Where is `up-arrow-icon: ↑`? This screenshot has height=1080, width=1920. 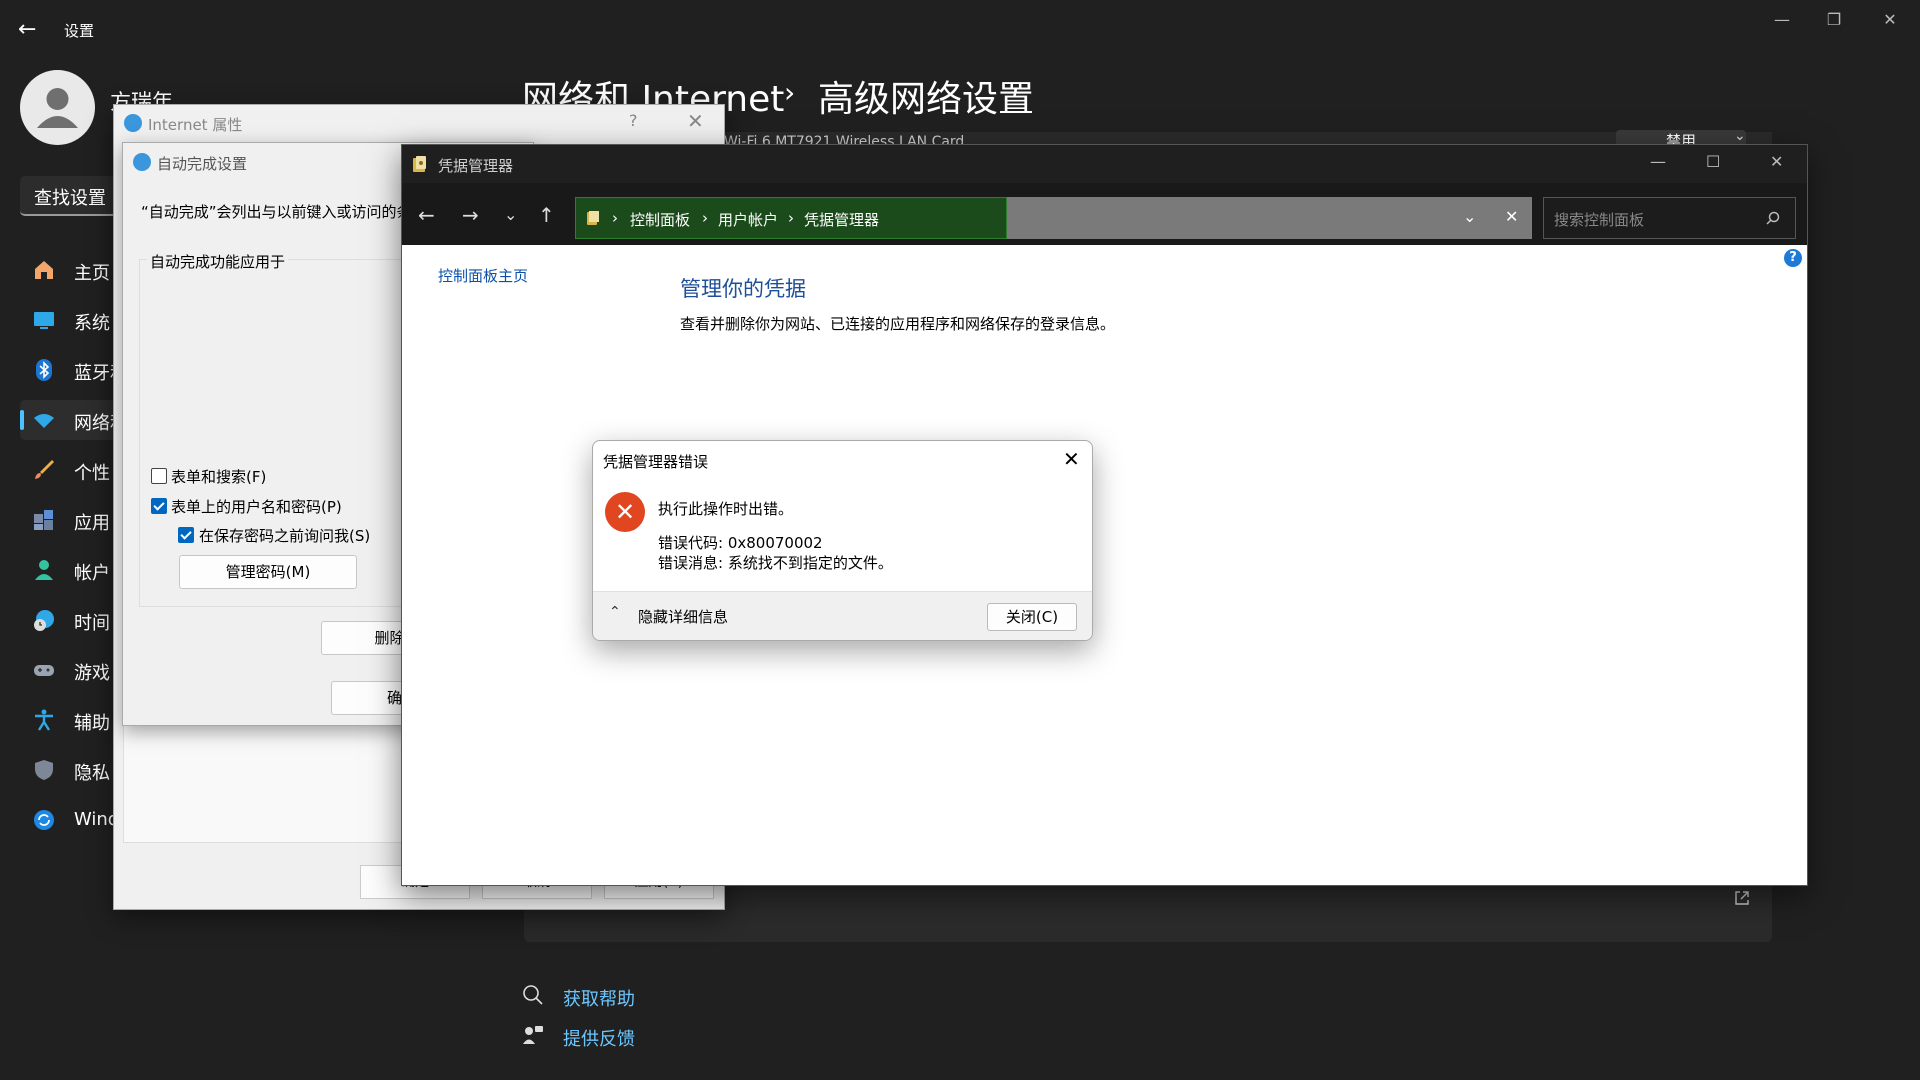 up-arrow-icon: ↑ is located at coordinates (546, 215).